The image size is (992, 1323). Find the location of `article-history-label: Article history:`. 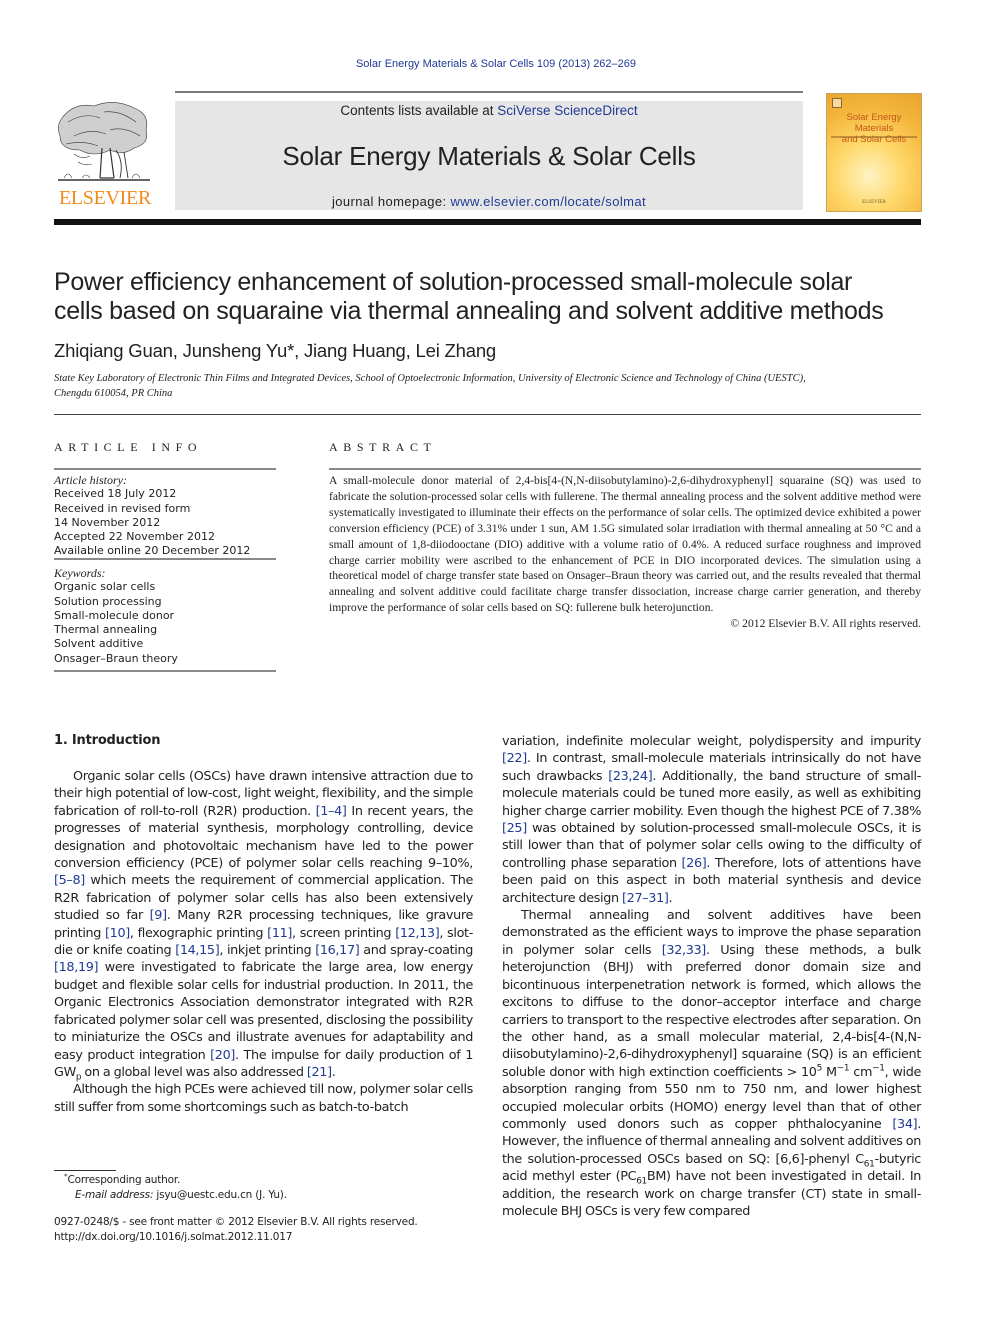

article-history-label: Article history: is located at coordinates (90, 480).